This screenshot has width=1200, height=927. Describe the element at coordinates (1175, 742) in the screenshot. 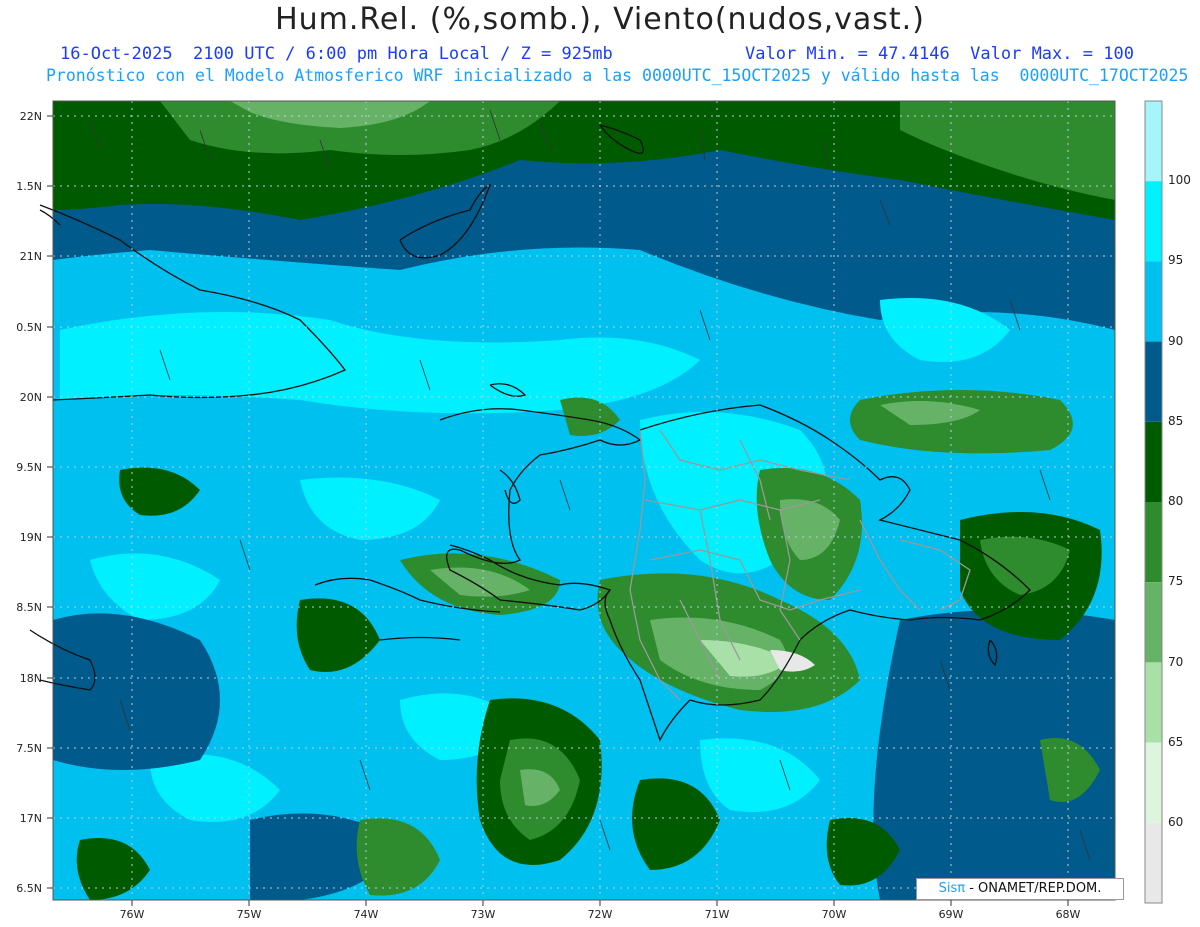

I see `colorbar-label: 65` at that location.